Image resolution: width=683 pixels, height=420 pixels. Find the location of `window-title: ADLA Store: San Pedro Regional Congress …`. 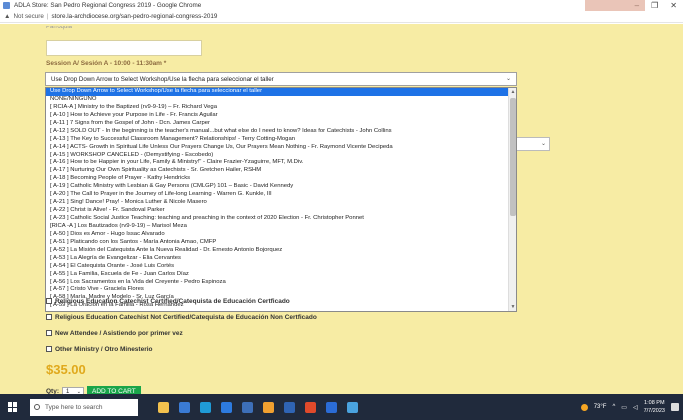

window-title: ADLA Store: San Pedro Regional Congress … is located at coordinates (108, 5).